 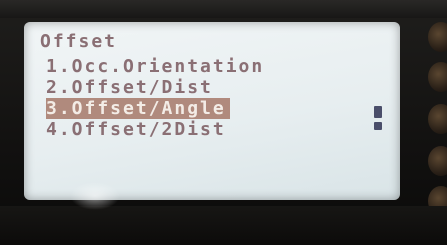 What do you see at coordinates (155, 67) in the screenshot?
I see `menu-item-occ-orientation: 1.Occ.Orientation` at bounding box center [155, 67].